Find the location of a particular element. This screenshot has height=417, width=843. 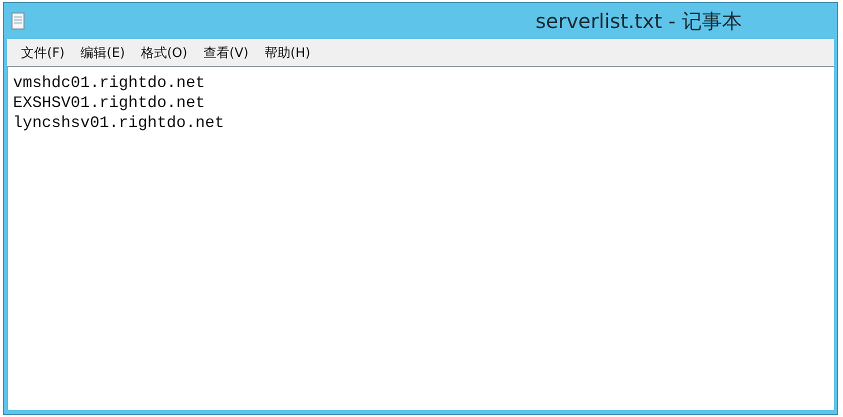

notepad-icon is located at coordinates (18, 21).